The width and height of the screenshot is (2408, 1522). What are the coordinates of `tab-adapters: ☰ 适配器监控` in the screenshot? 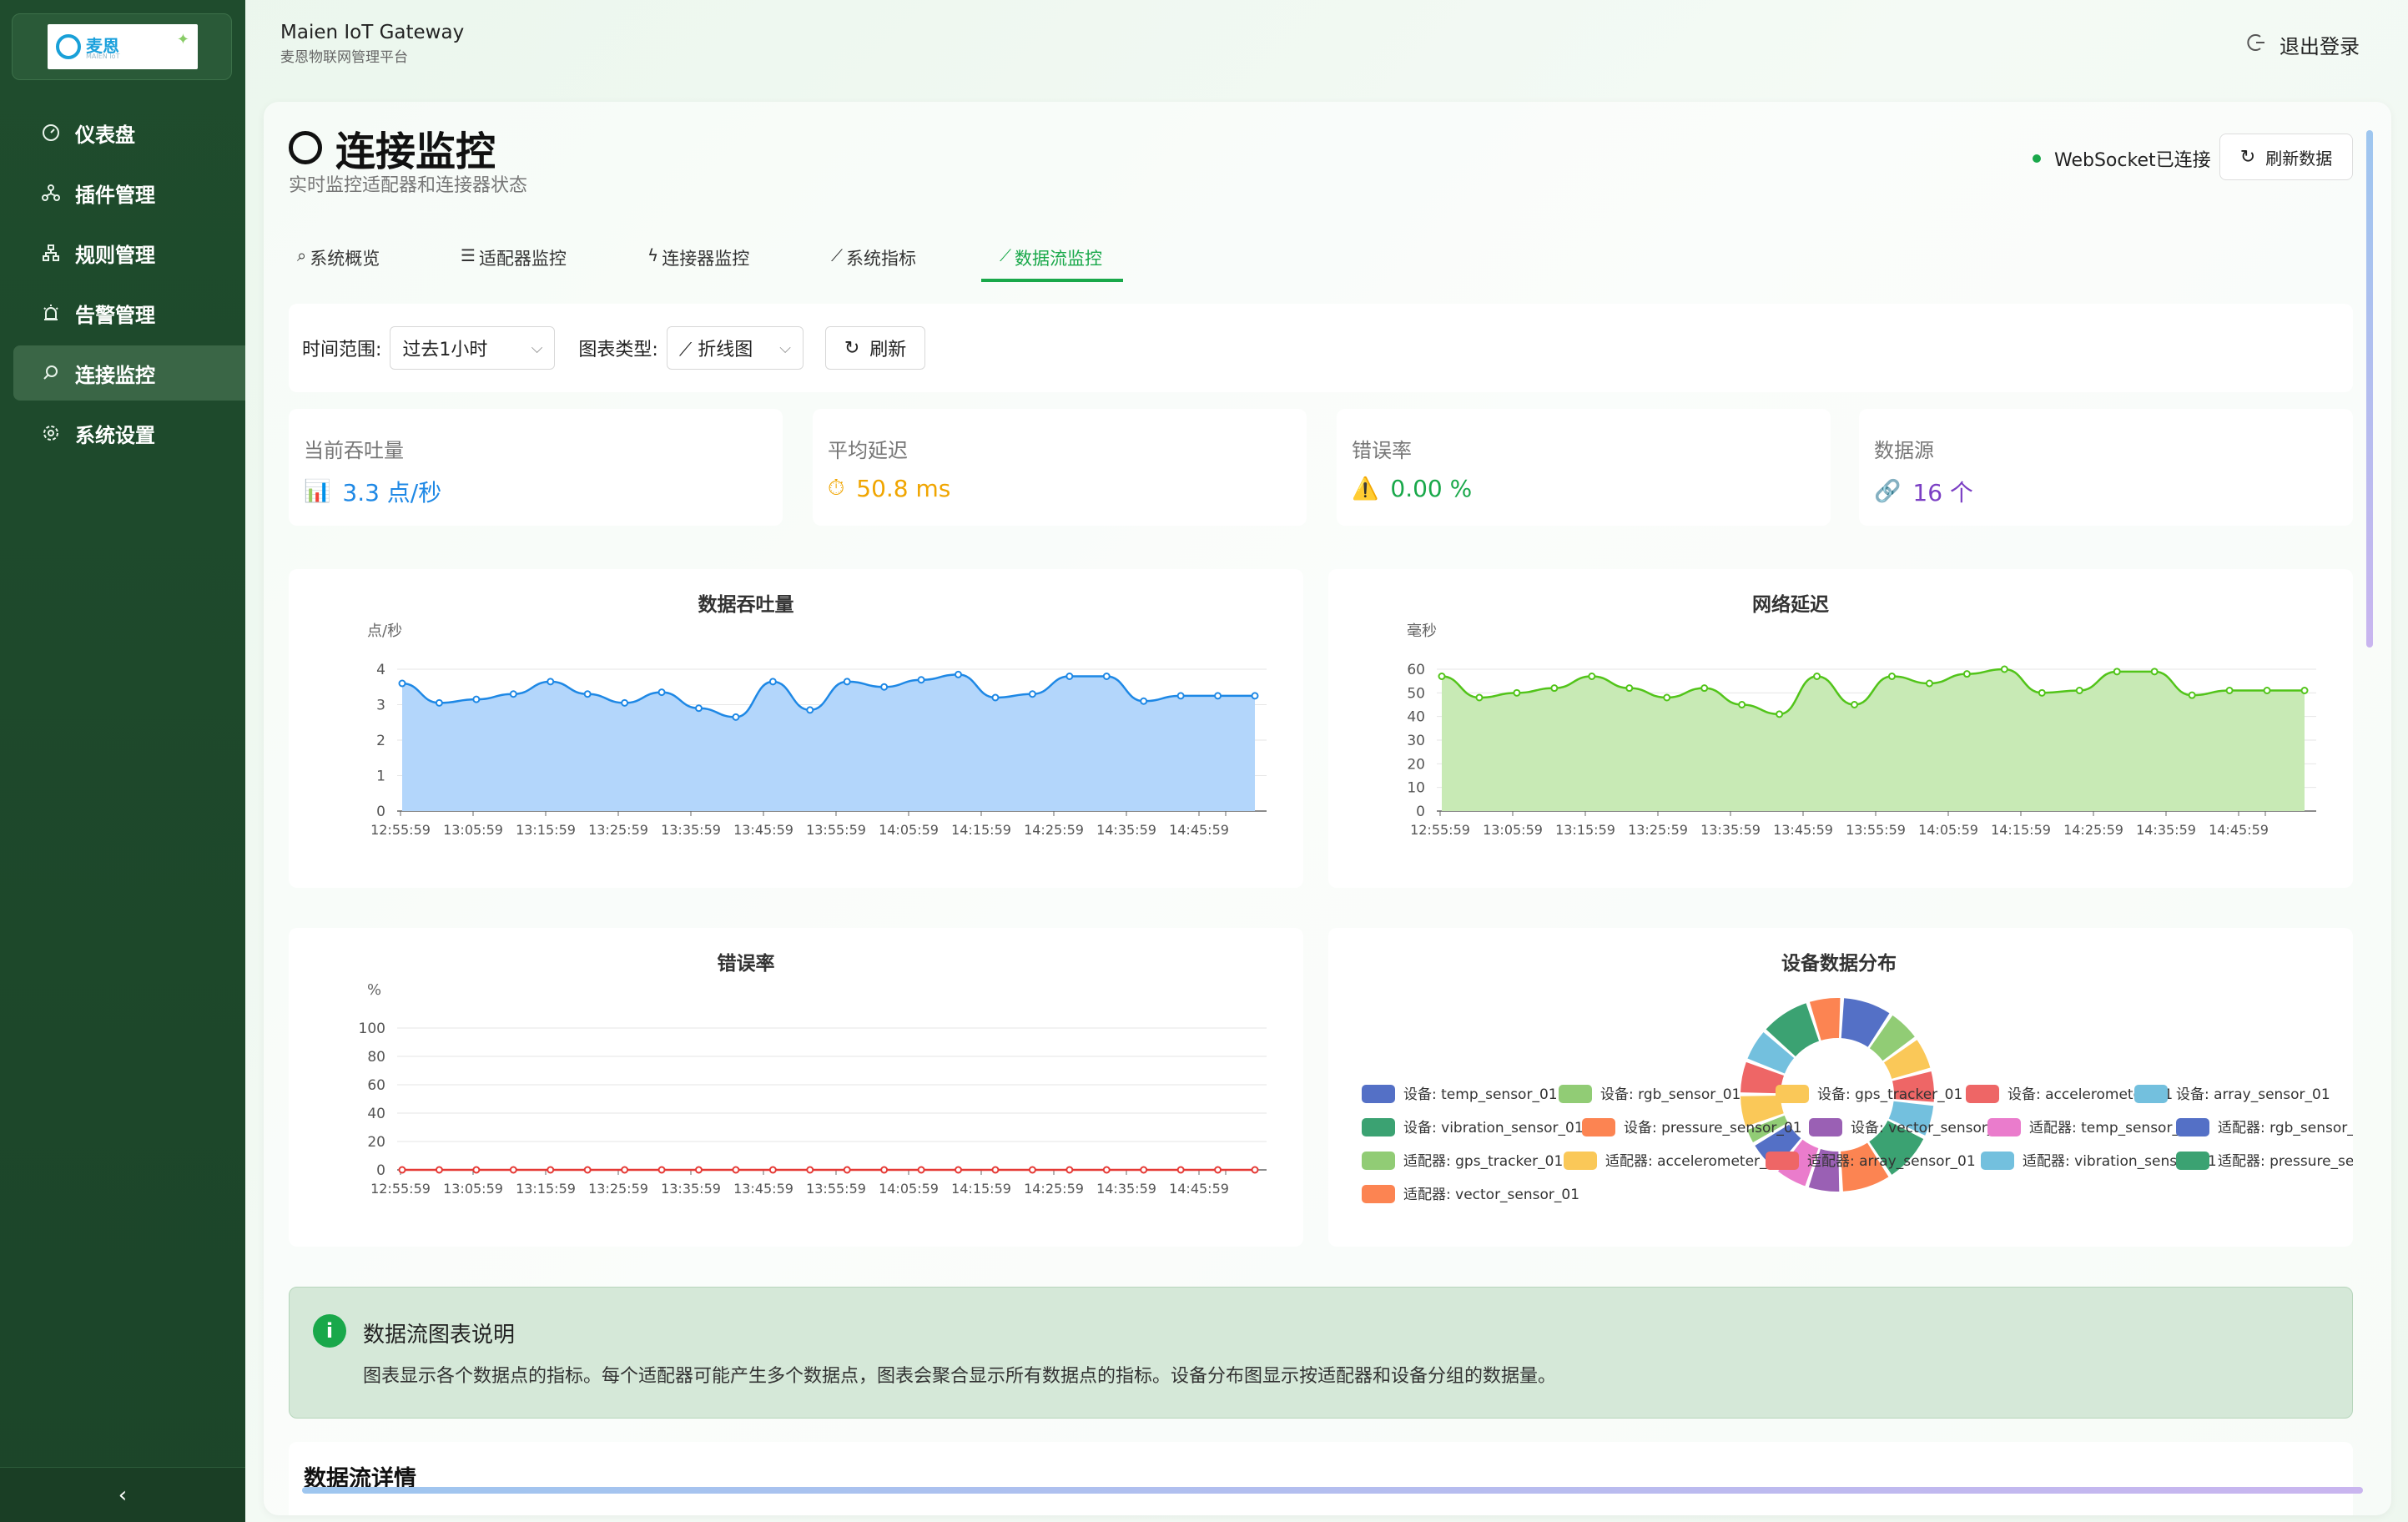 It's located at (514, 258).